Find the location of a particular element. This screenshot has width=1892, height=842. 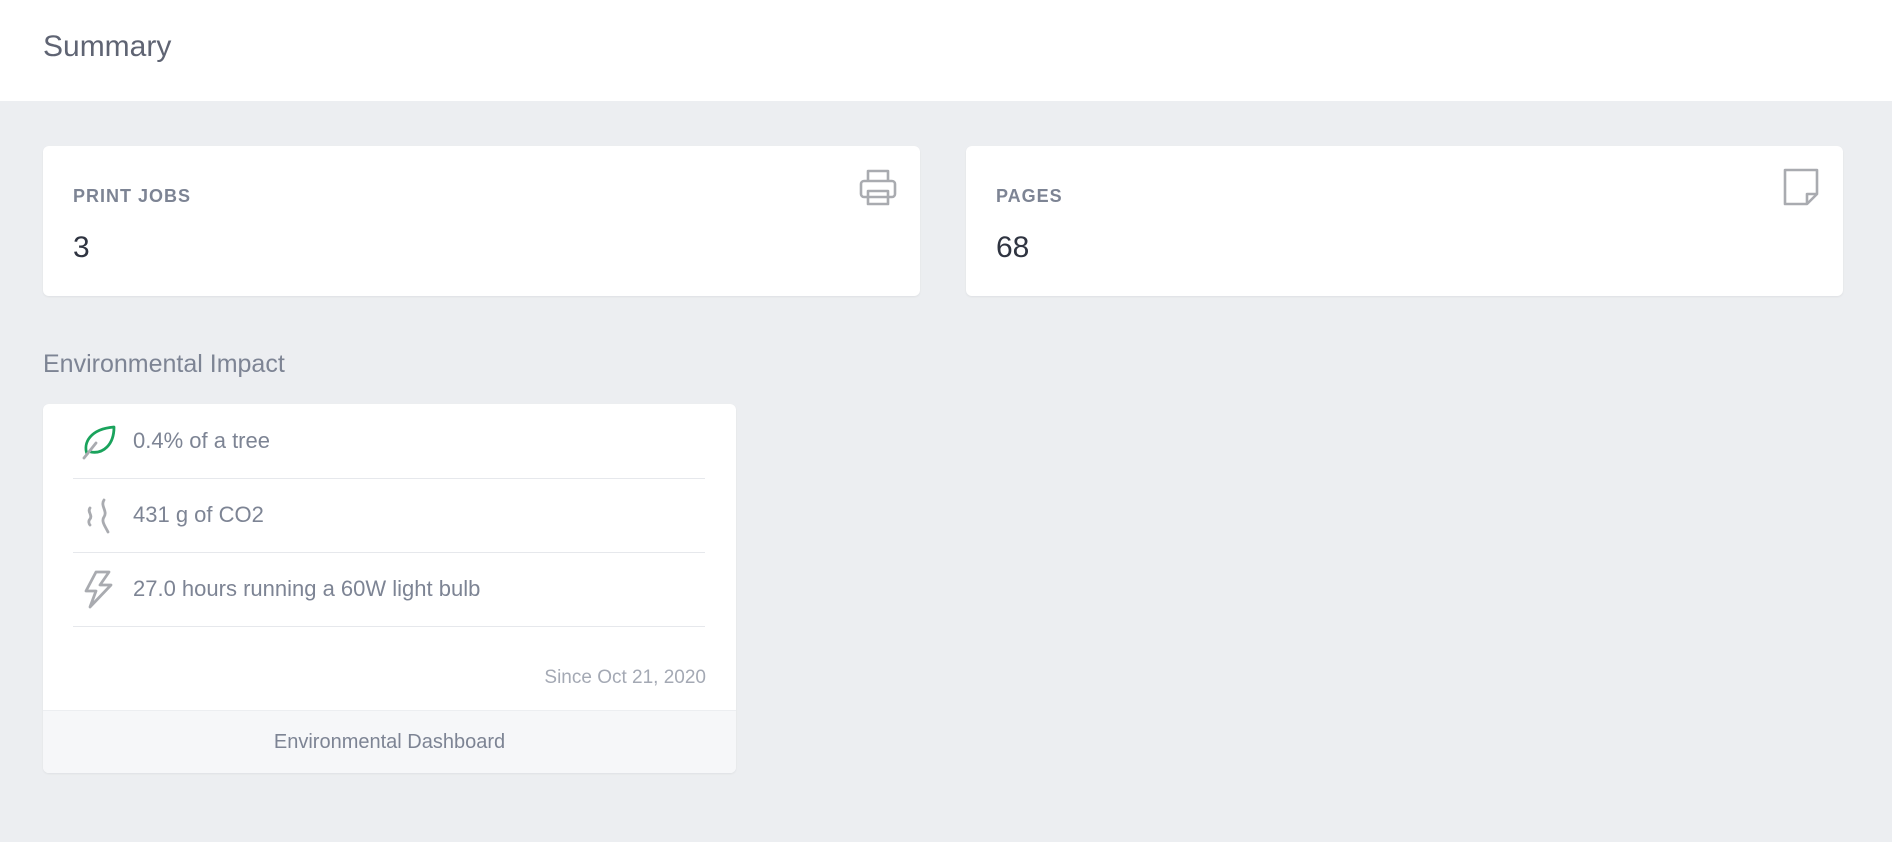

lightning-icon is located at coordinates (98, 589).